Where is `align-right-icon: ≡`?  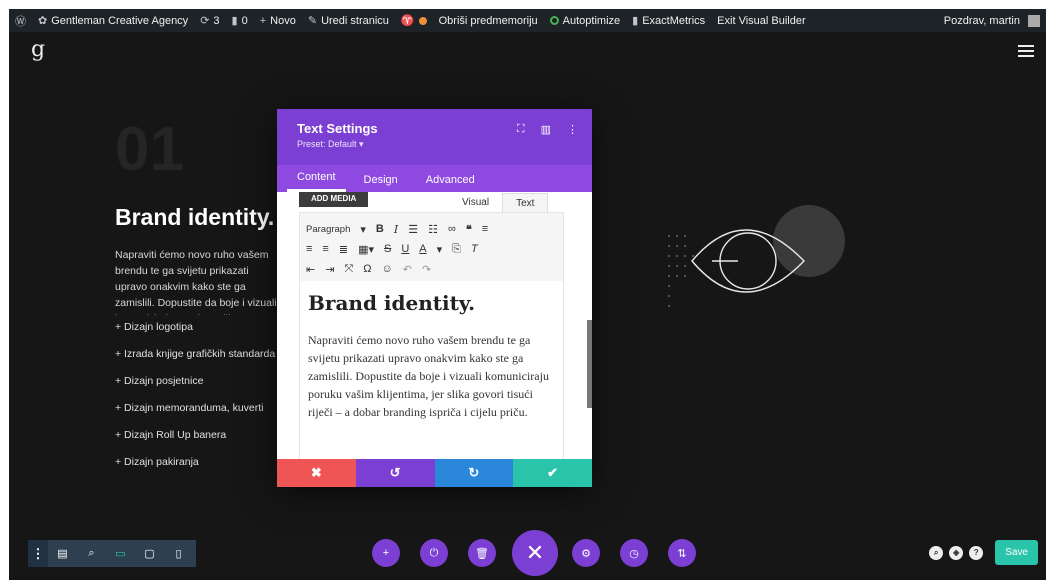 align-right-icon: ≡ is located at coordinates (325, 249).